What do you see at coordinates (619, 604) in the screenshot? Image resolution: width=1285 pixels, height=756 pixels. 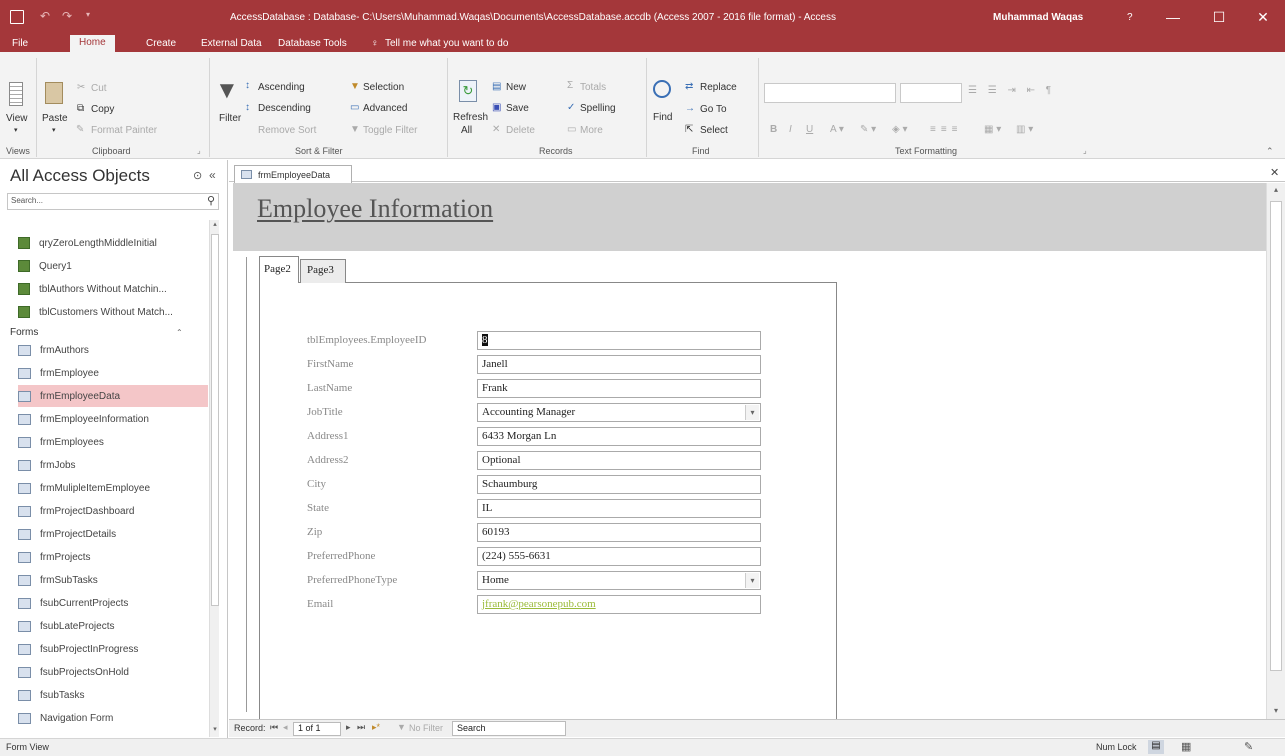 I see `field-textbox: jfrank@pearsonepub.com` at bounding box center [619, 604].